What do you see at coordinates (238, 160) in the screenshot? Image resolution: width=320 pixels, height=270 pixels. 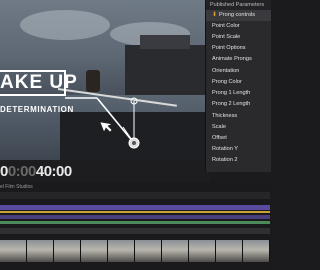 I see `param-rotation-2: Rotation 2` at bounding box center [238, 160].